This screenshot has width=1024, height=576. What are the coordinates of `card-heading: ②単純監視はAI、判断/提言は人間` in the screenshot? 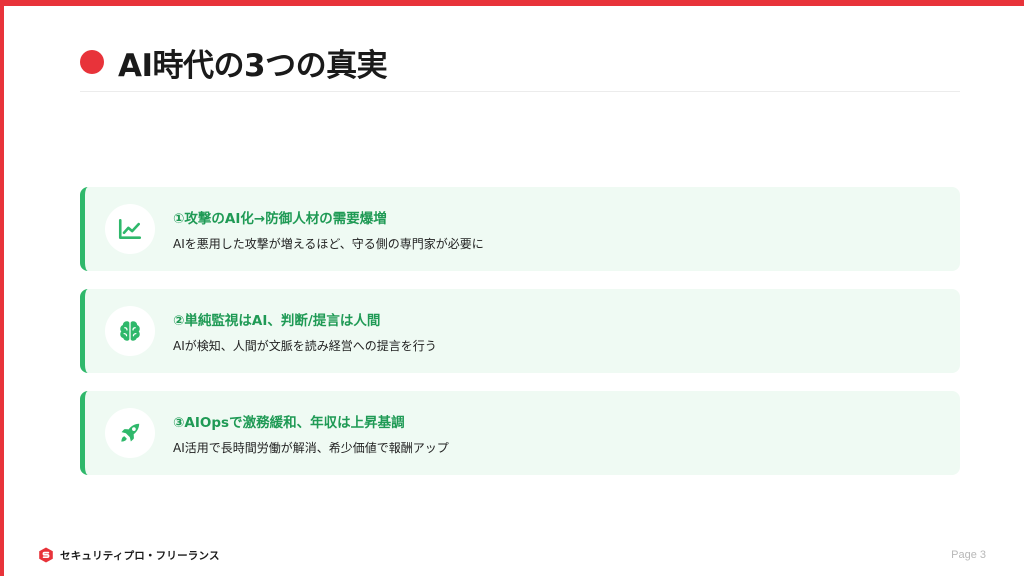 It's located at (277, 320).